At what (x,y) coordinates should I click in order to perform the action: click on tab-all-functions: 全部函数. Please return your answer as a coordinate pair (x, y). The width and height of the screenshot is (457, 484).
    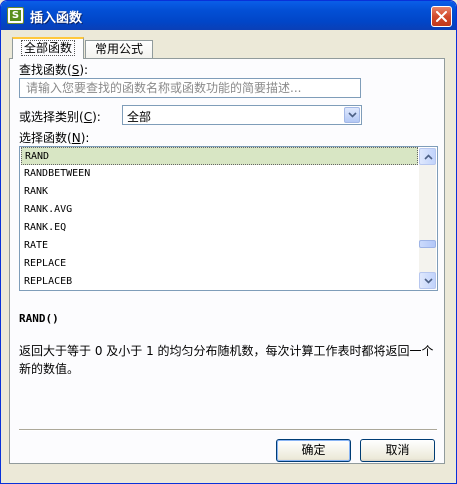
    Looking at the image, I should click on (48, 48).